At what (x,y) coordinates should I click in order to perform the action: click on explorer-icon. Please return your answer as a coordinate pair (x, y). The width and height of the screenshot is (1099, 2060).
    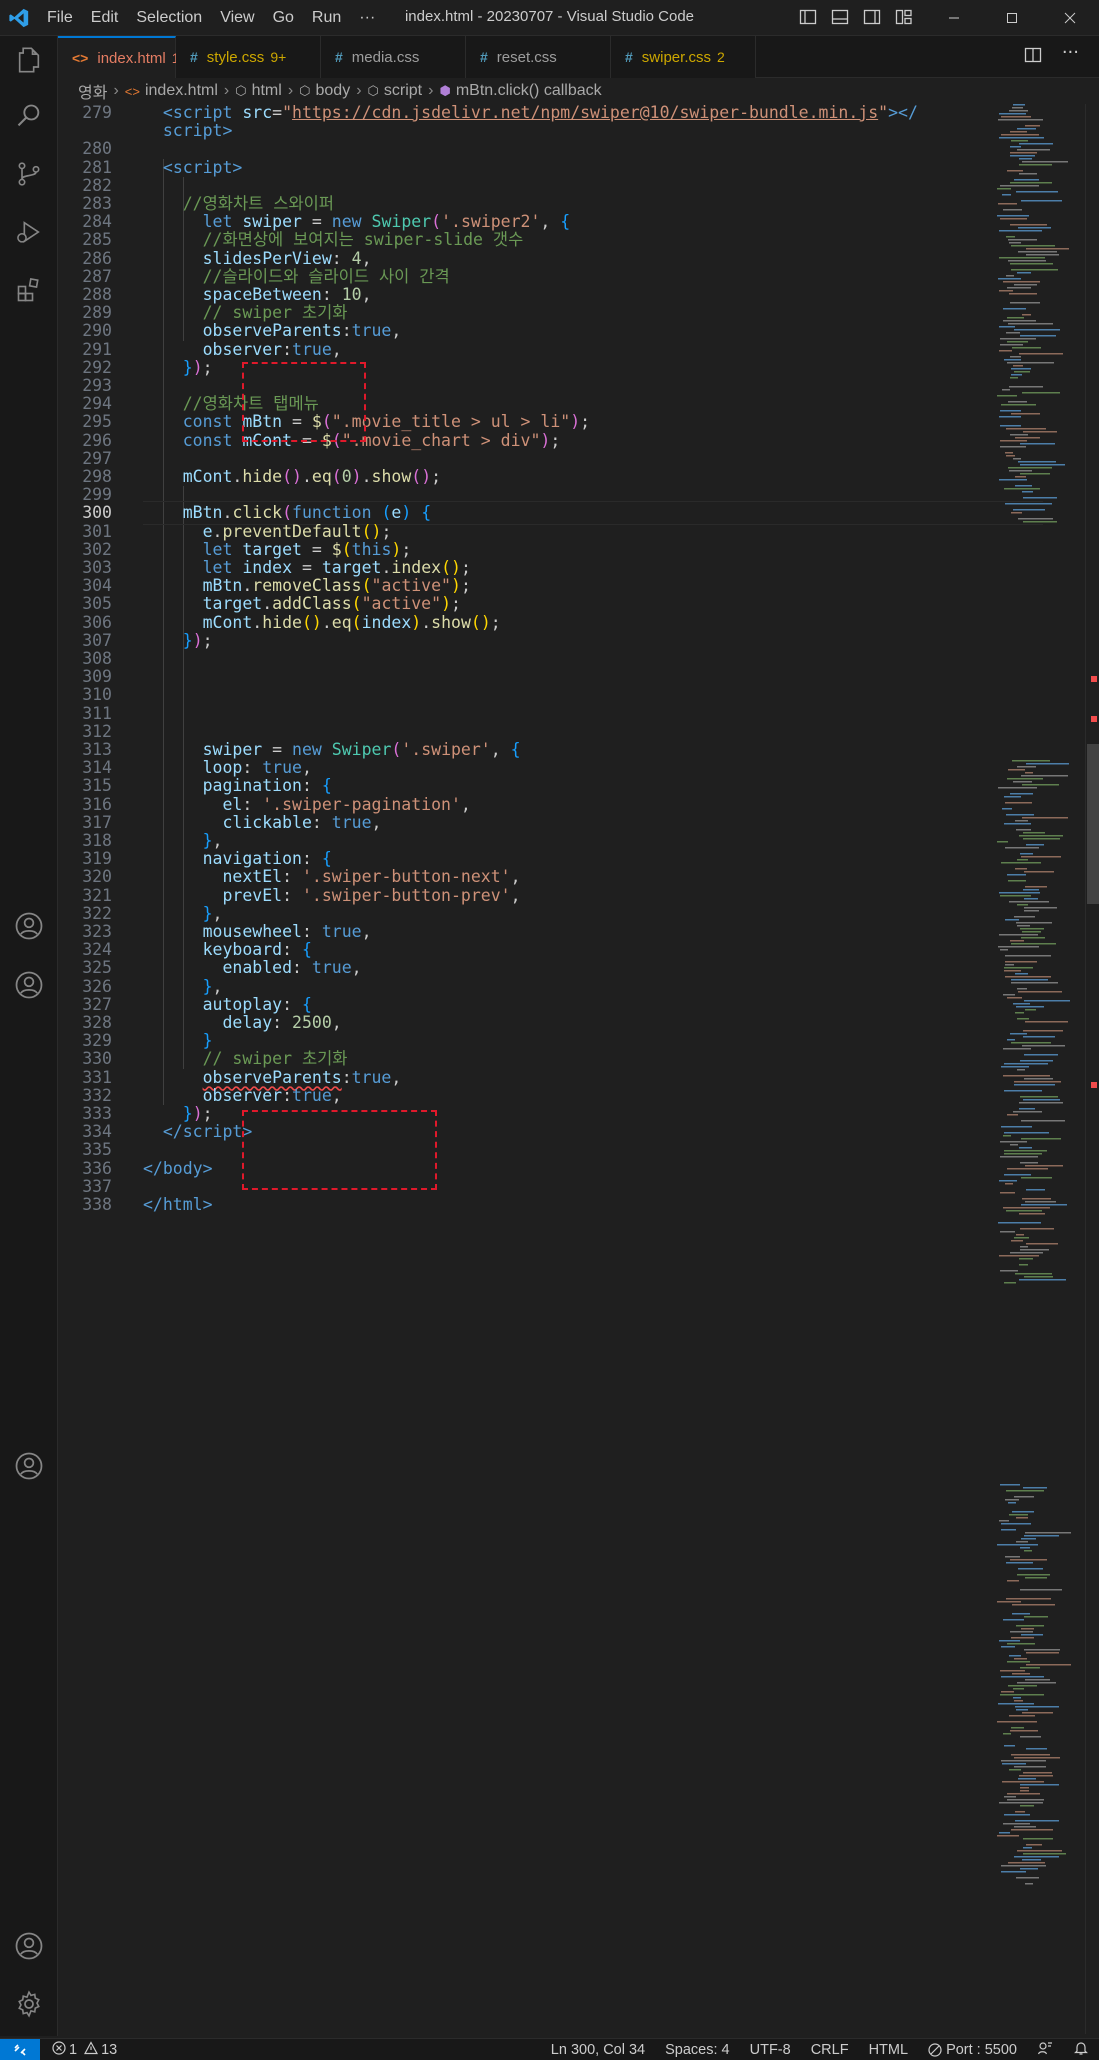
    Looking at the image, I should click on (29, 60).